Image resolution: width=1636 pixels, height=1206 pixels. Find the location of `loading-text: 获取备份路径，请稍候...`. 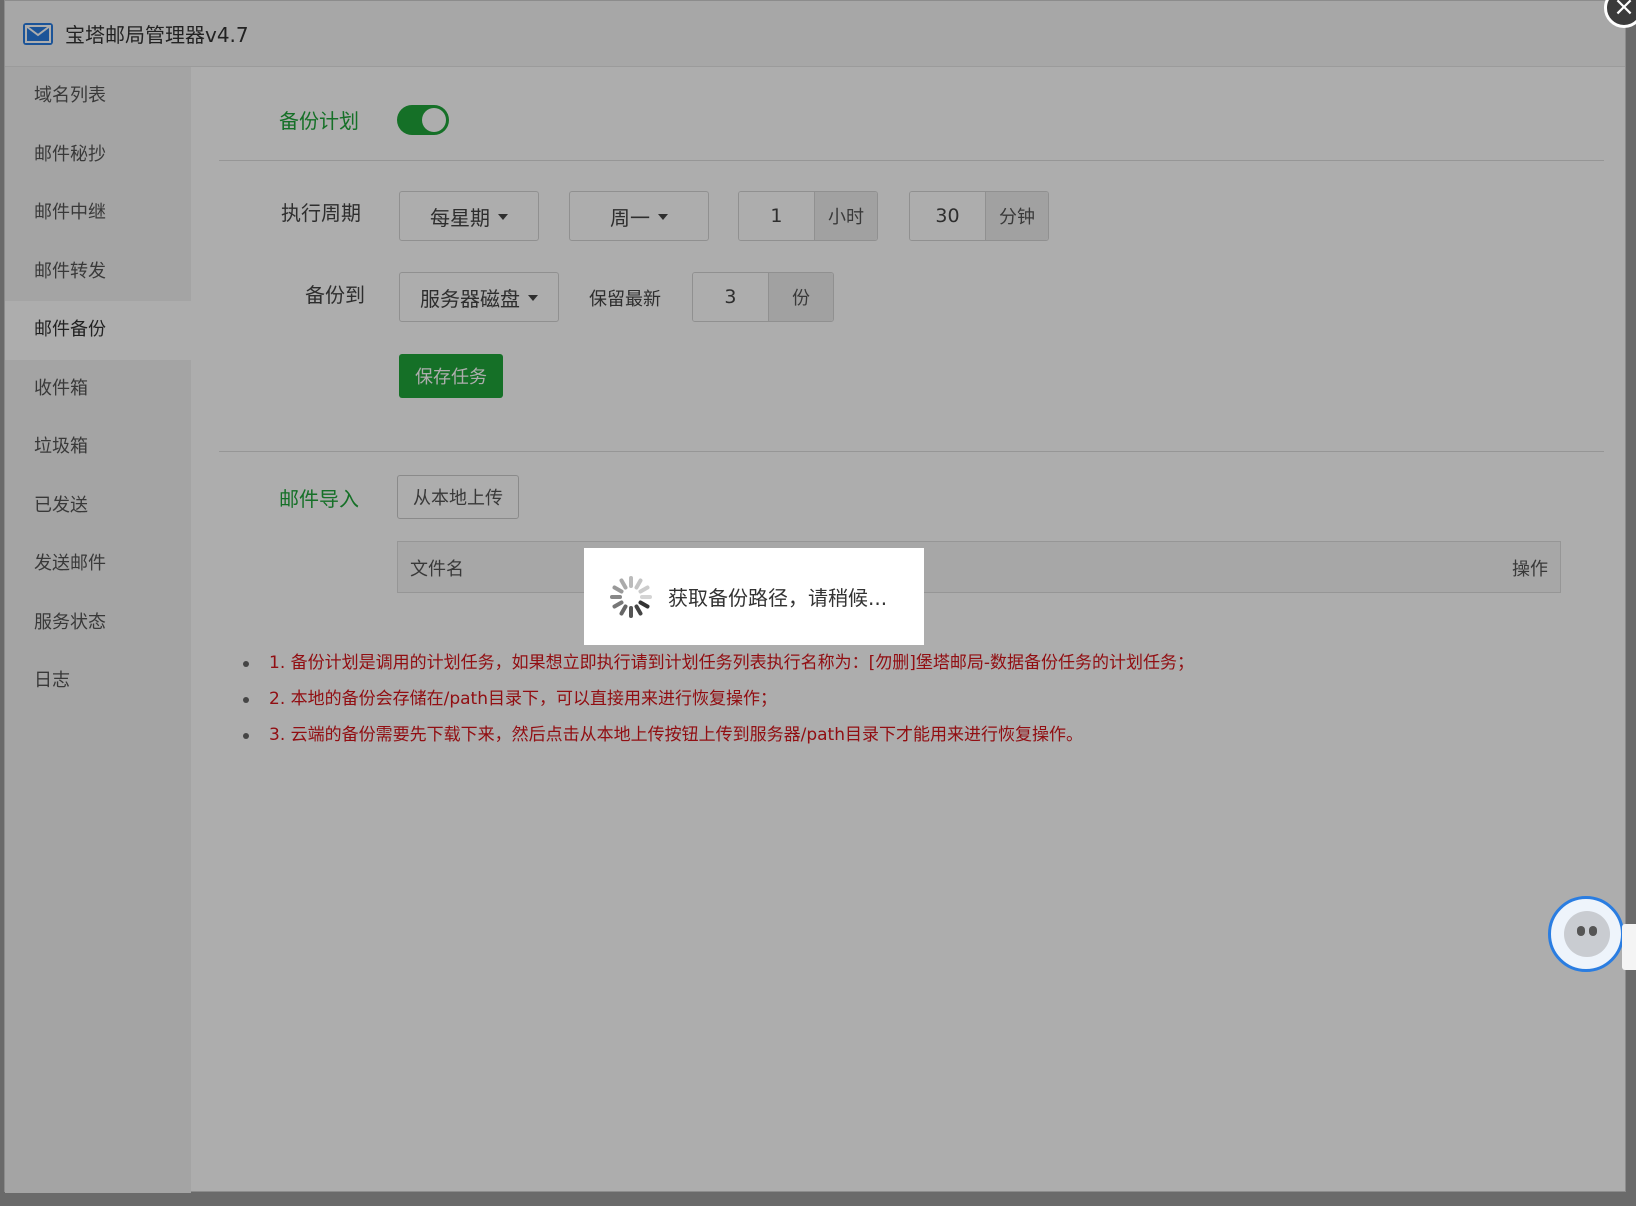

loading-text: 获取备份路径，请稍候... is located at coordinates (778, 598).